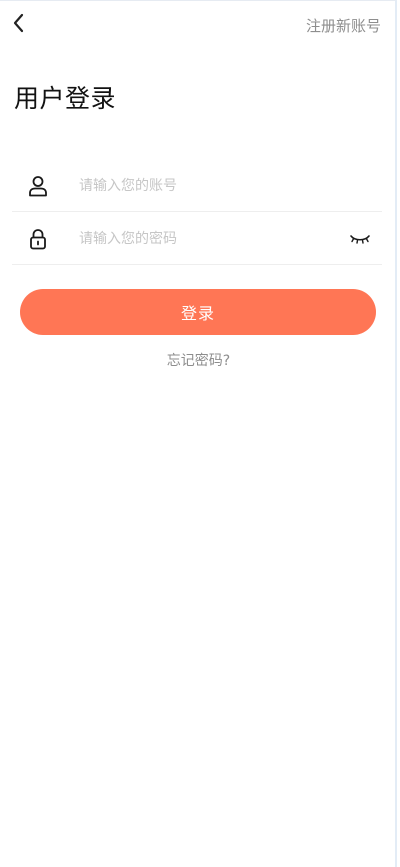  I want to click on eye-closed-icon, so click(360, 239).